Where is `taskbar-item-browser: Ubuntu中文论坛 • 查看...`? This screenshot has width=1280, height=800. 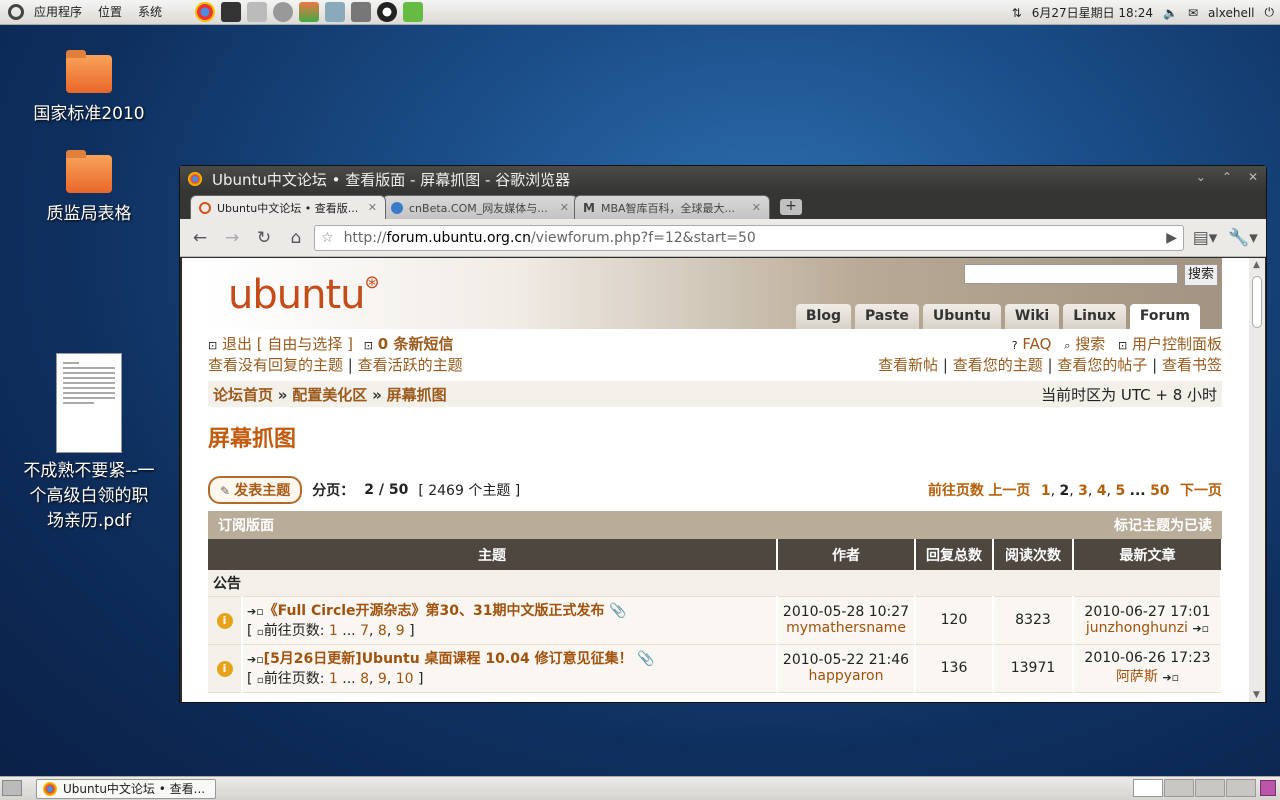
taskbar-item-browser: Ubuntu中文论坛 • 查看... is located at coordinates (126, 788).